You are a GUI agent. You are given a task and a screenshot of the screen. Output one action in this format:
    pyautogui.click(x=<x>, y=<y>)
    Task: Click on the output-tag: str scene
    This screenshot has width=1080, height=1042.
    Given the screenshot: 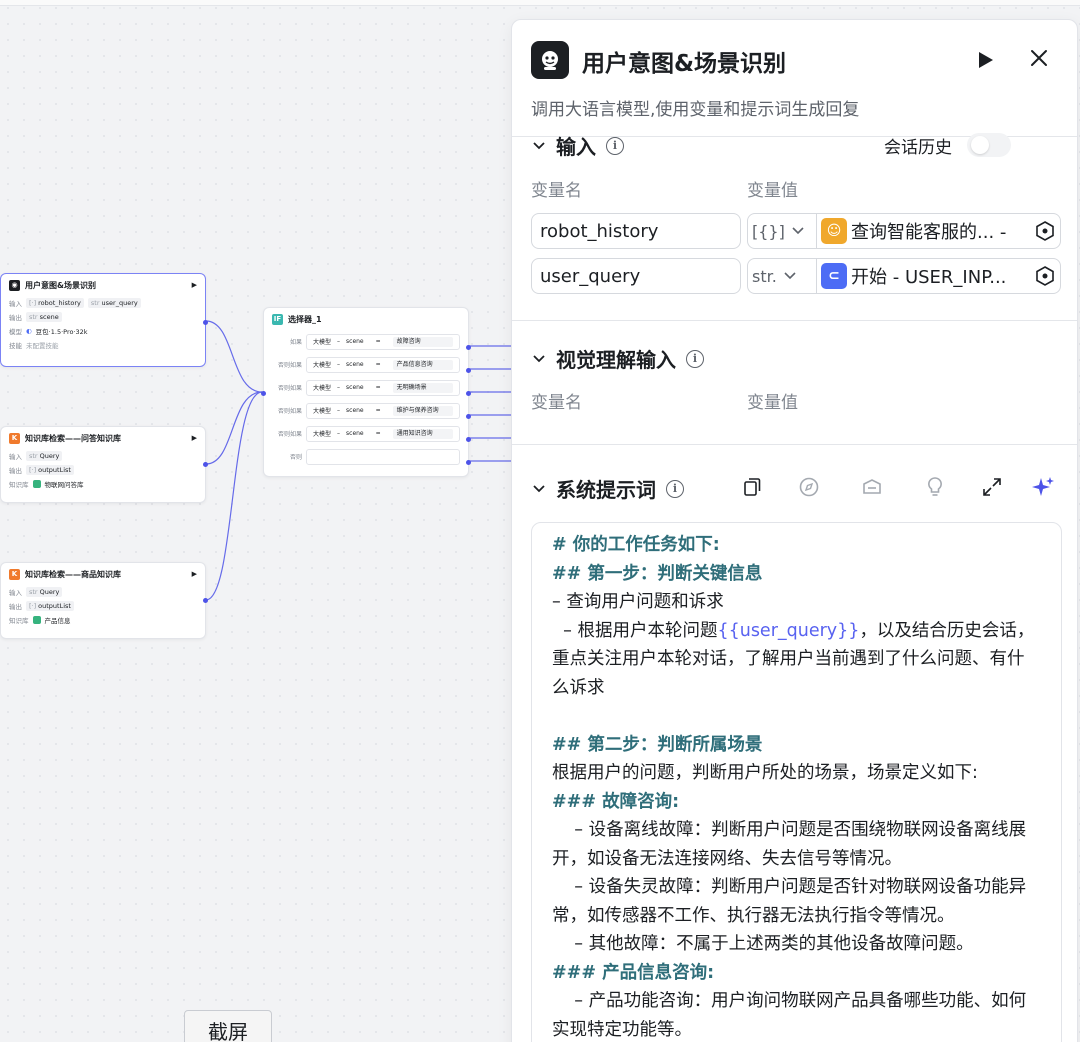 What is the action you would take?
    pyautogui.click(x=44, y=317)
    